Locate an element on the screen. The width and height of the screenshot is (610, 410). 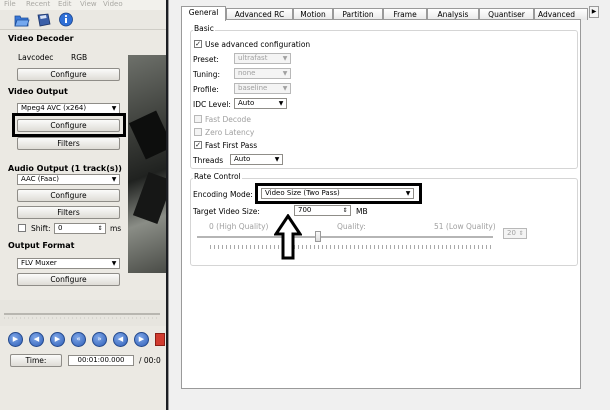
decoder-codec: Lavcodec is located at coordinates (36, 57).